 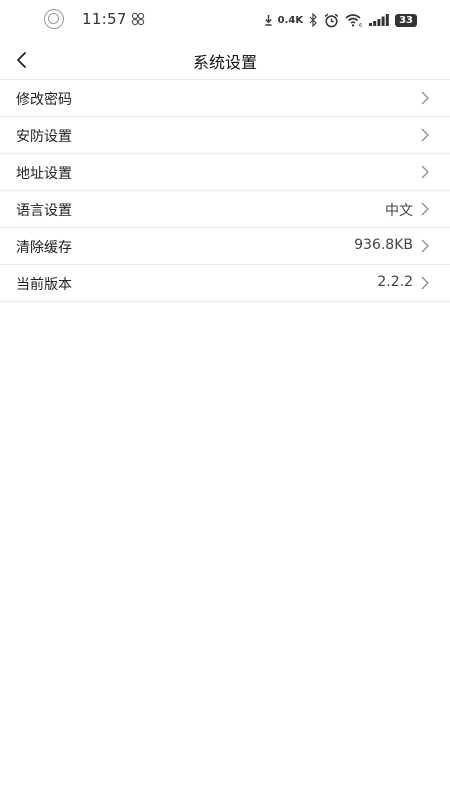 I want to click on settings-item-version: 当前版本 2.2.2, so click(x=225, y=283).